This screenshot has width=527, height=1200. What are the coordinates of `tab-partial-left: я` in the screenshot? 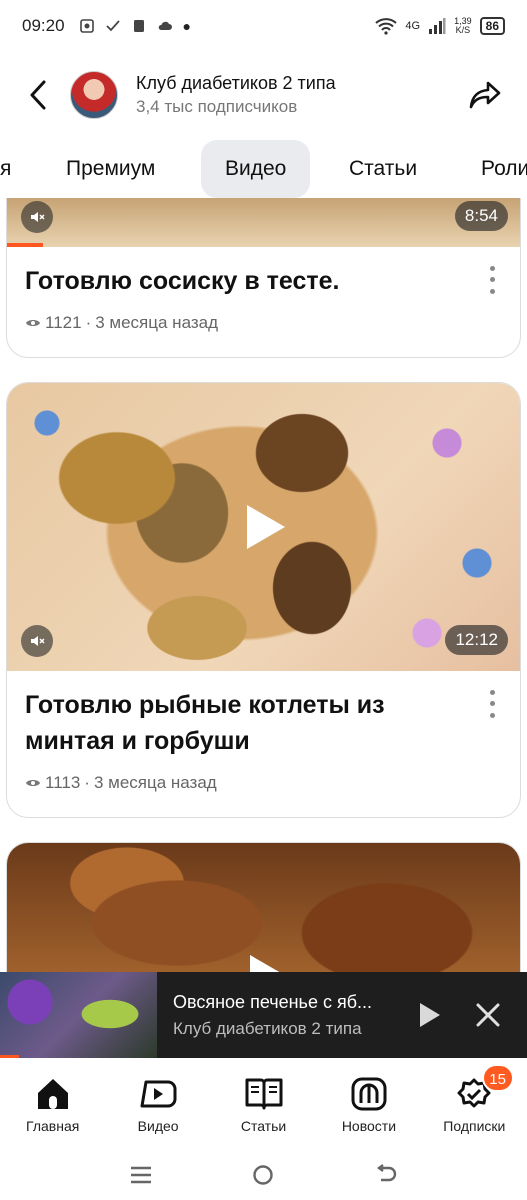 It's located at (17, 169).